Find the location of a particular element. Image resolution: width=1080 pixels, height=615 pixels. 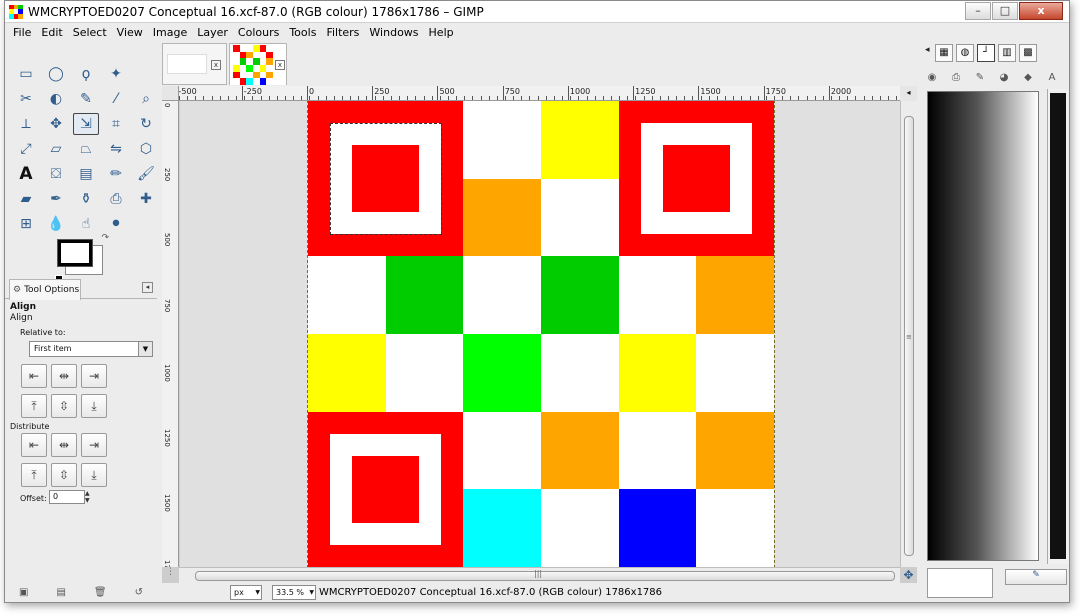

brushes-tab-icon: ◍ is located at coordinates (965, 53).